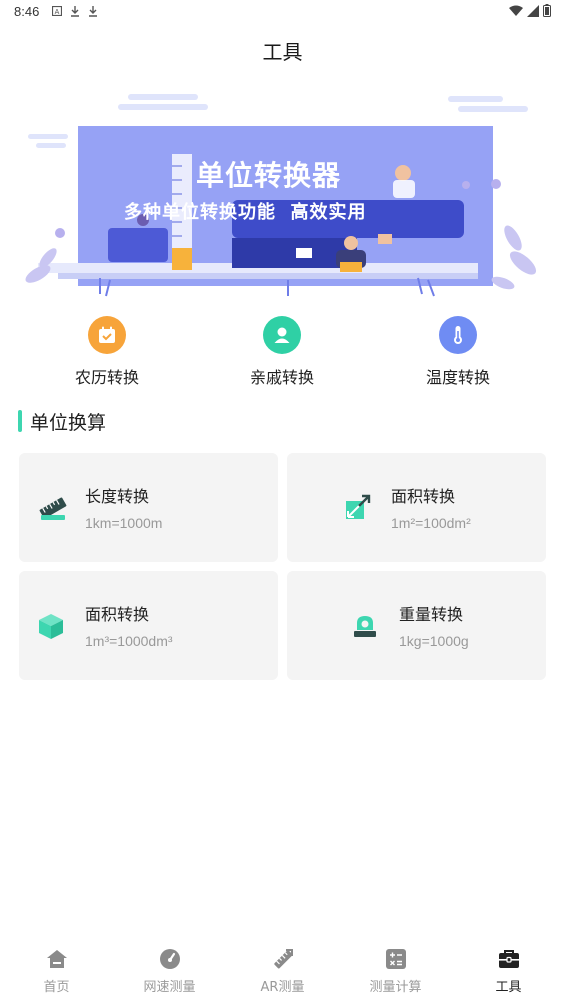 Image resolution: width=565 pixels, height=1004 pixels. I want to click on banner-subtitle: 多种单位转换功能 高效实用, so click(245, 212).